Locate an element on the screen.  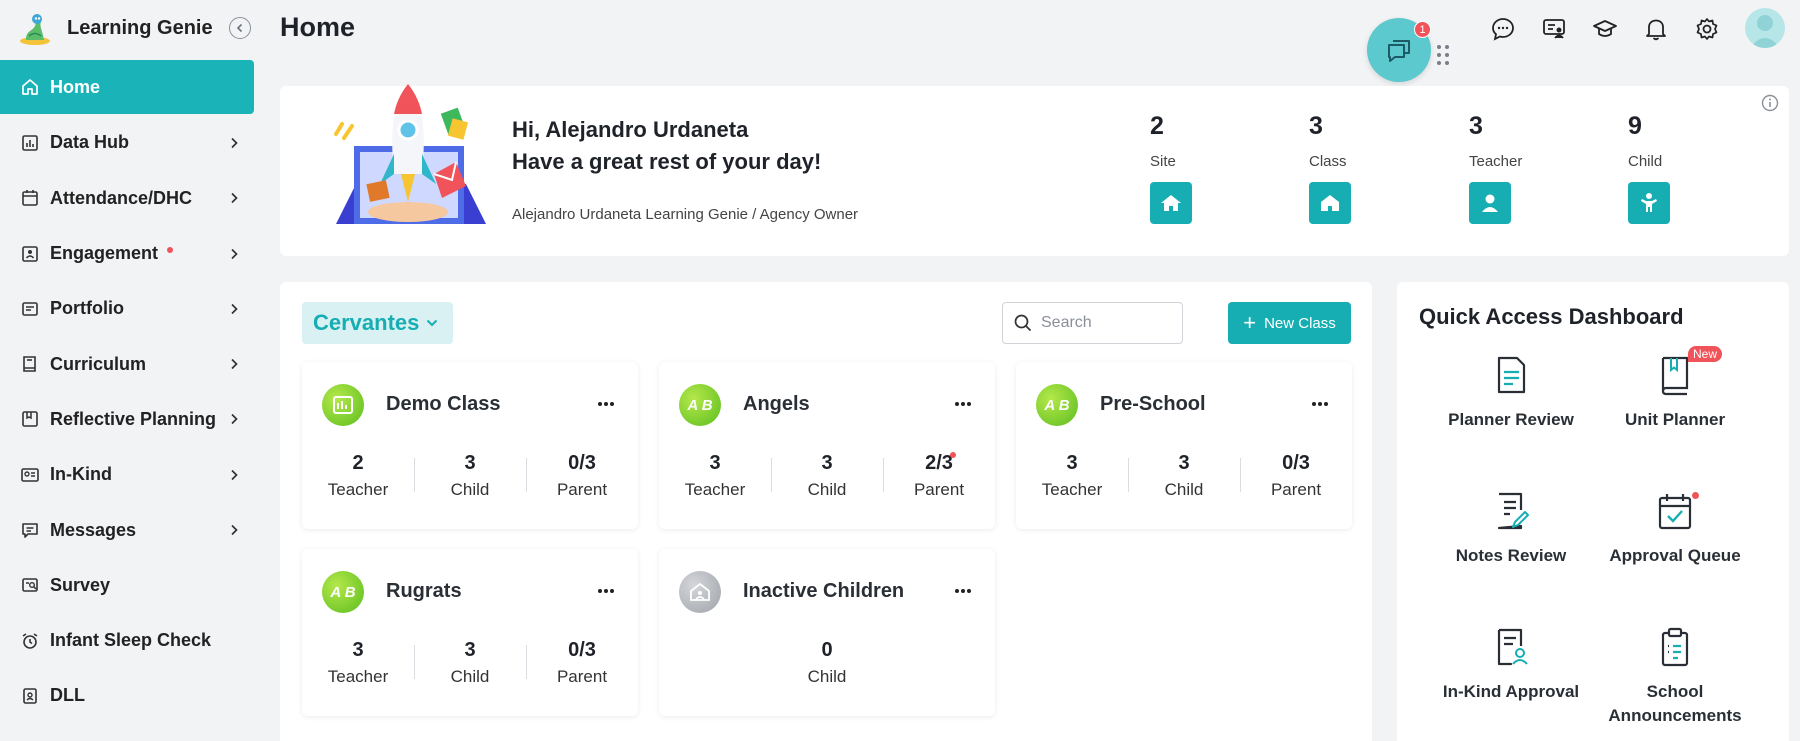
quick-access-notes-review: Notes Review is located at coordinates (1511, 529).